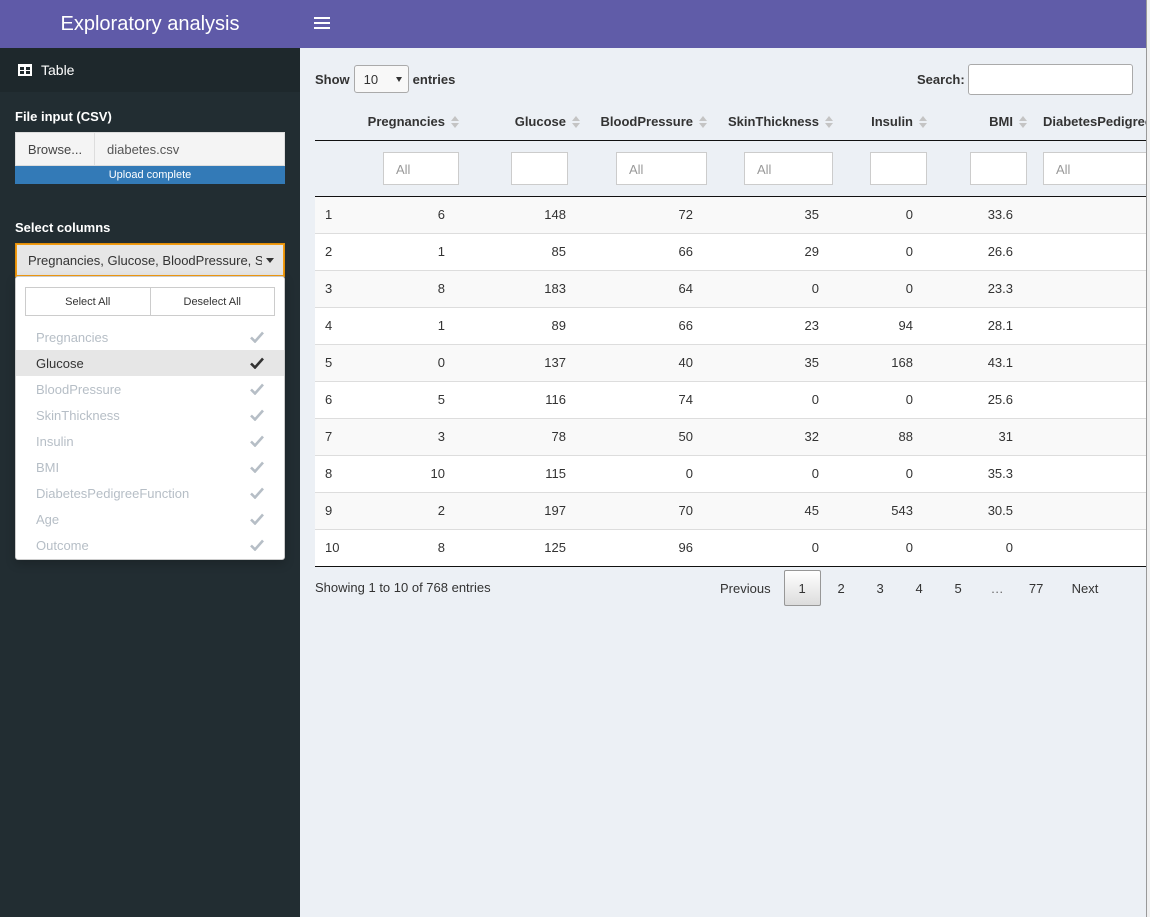 The image size is (1150, 917). What do you see at coordinates (841, 588) in the screenshot?
I see `page-button: 2` at bounding box center [841, 588].